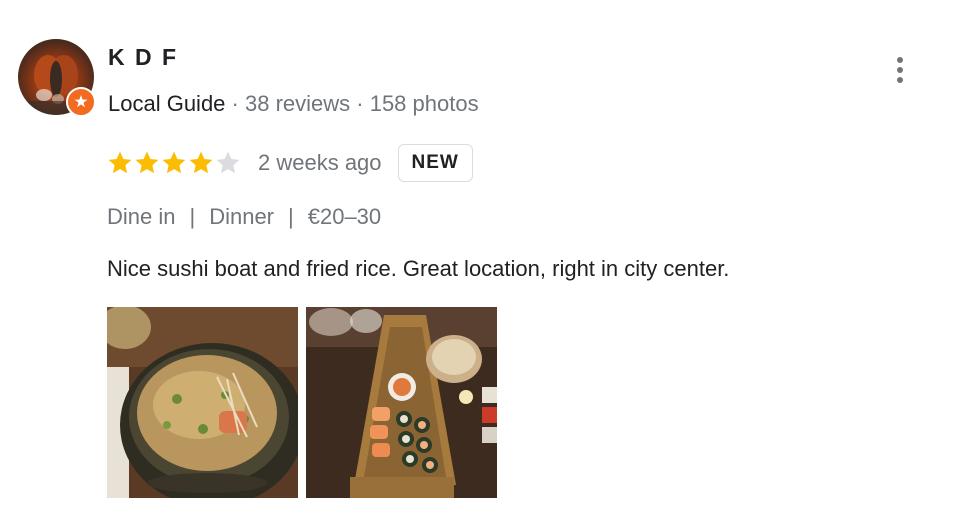 The image size is (961, 523). Describe the element at coordinates (344, 216) in the screenshot. I see `price-range: €20–30` at that location.